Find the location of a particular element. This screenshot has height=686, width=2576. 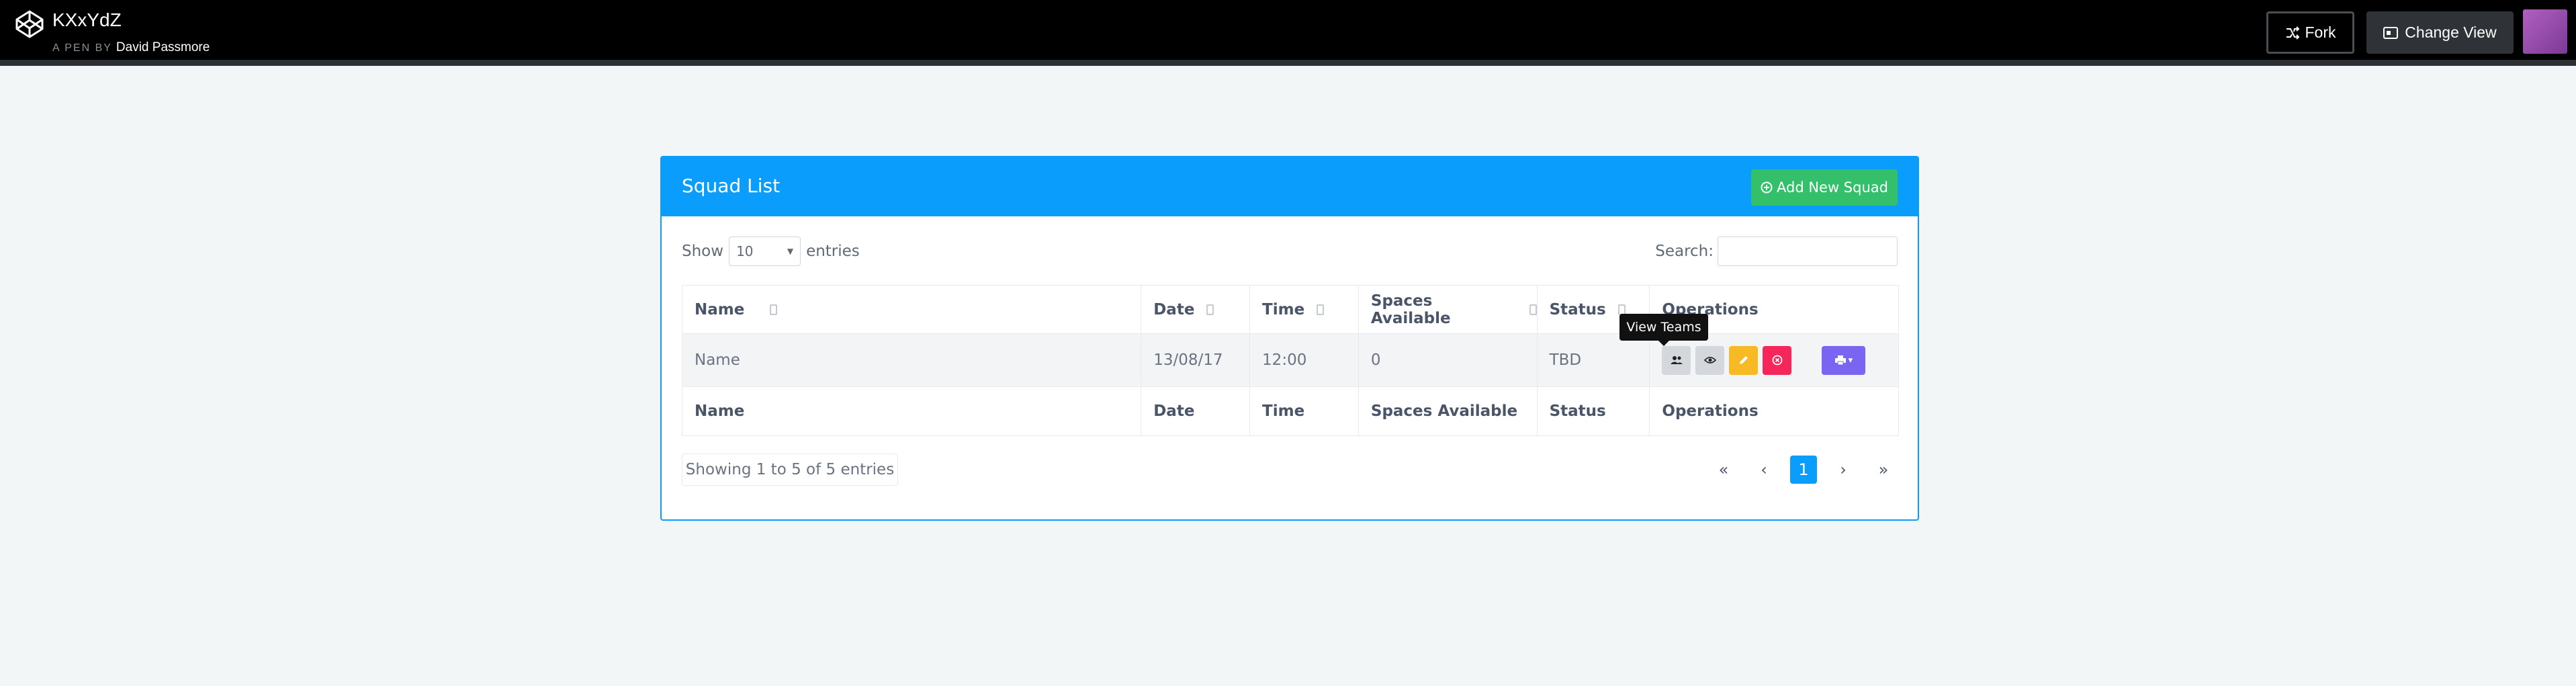

card-title: Squad List is located at coordinates (732, 186).